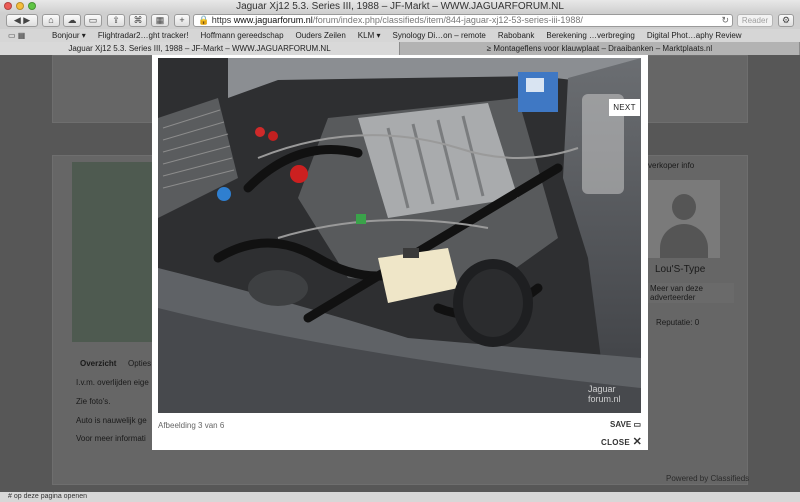 The image size is (800, 502). Describe the element at coordinates (143, 35) in the screenshot. I see `bookmark-item: Flightradar2…ght tracker!` at that location.